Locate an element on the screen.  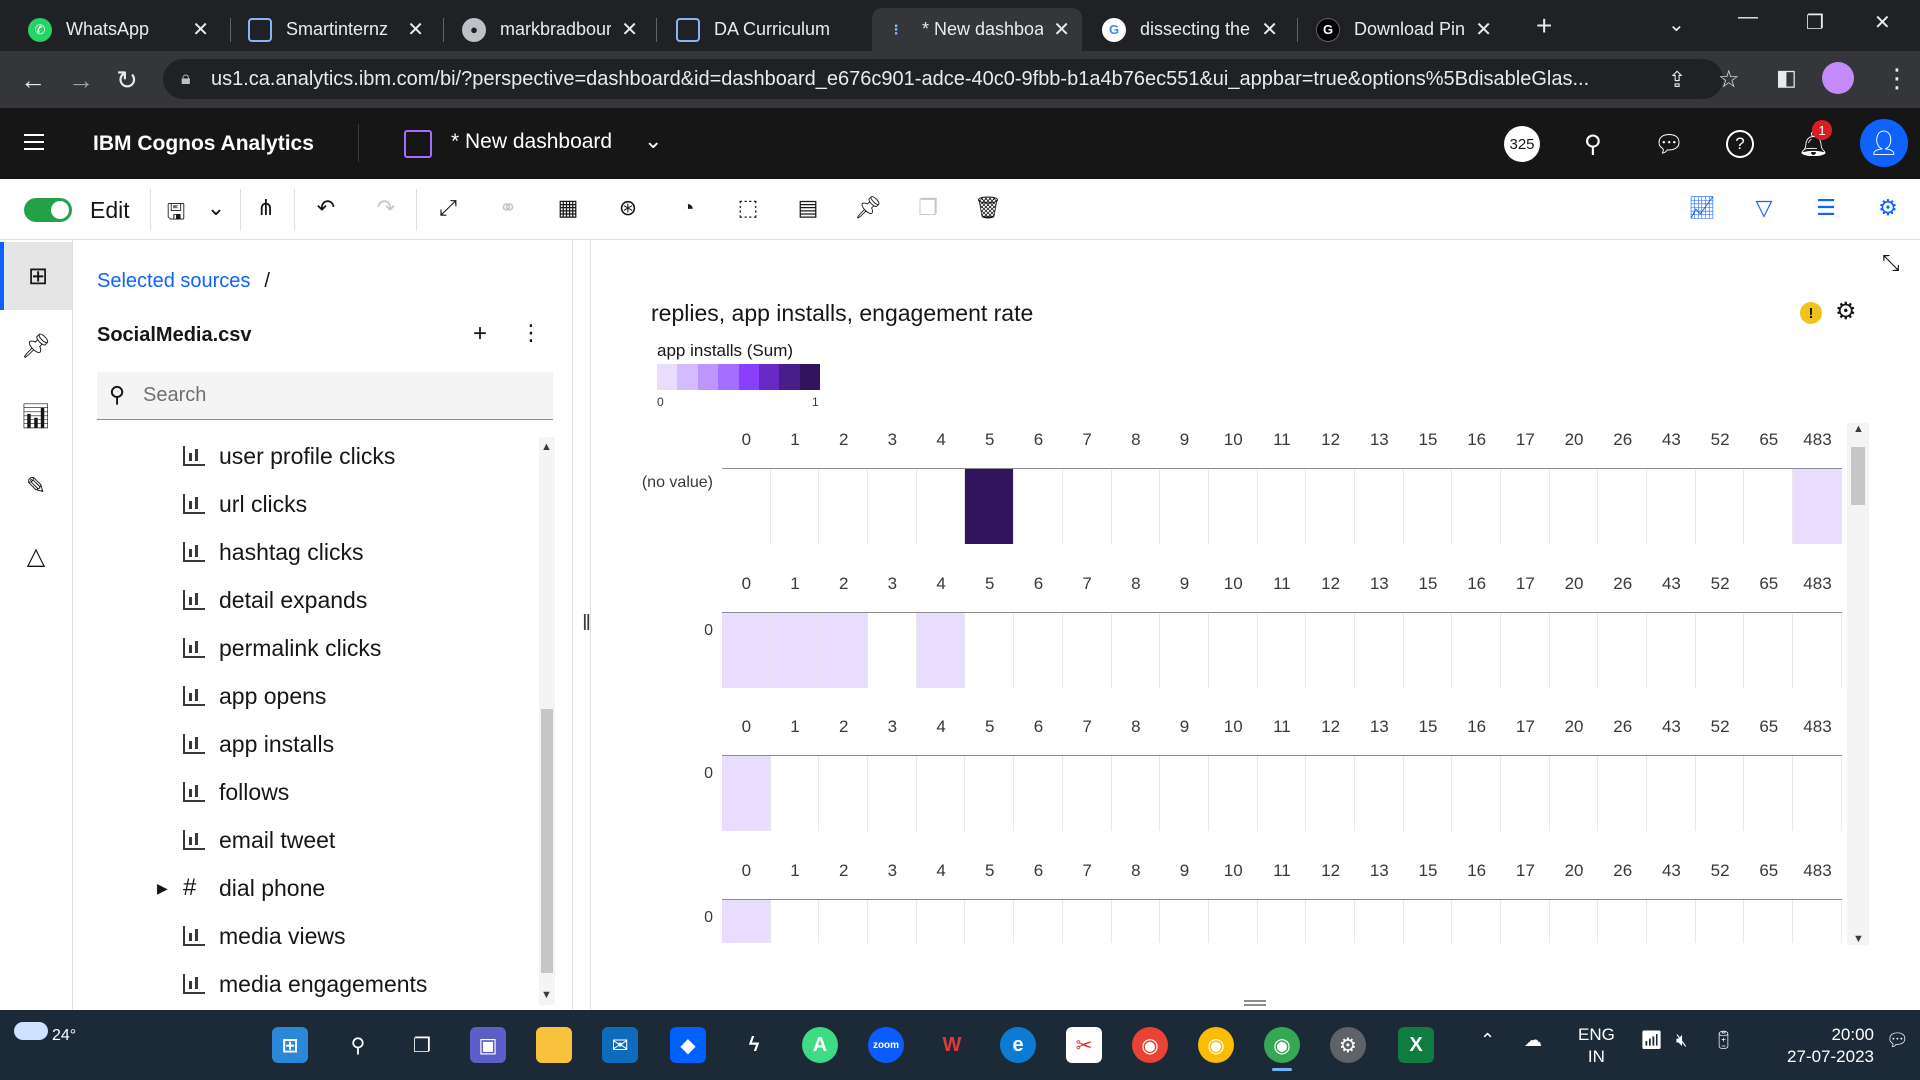
field-list-scrollbar: ▲ ▼ is located at coordinates (547, 721).